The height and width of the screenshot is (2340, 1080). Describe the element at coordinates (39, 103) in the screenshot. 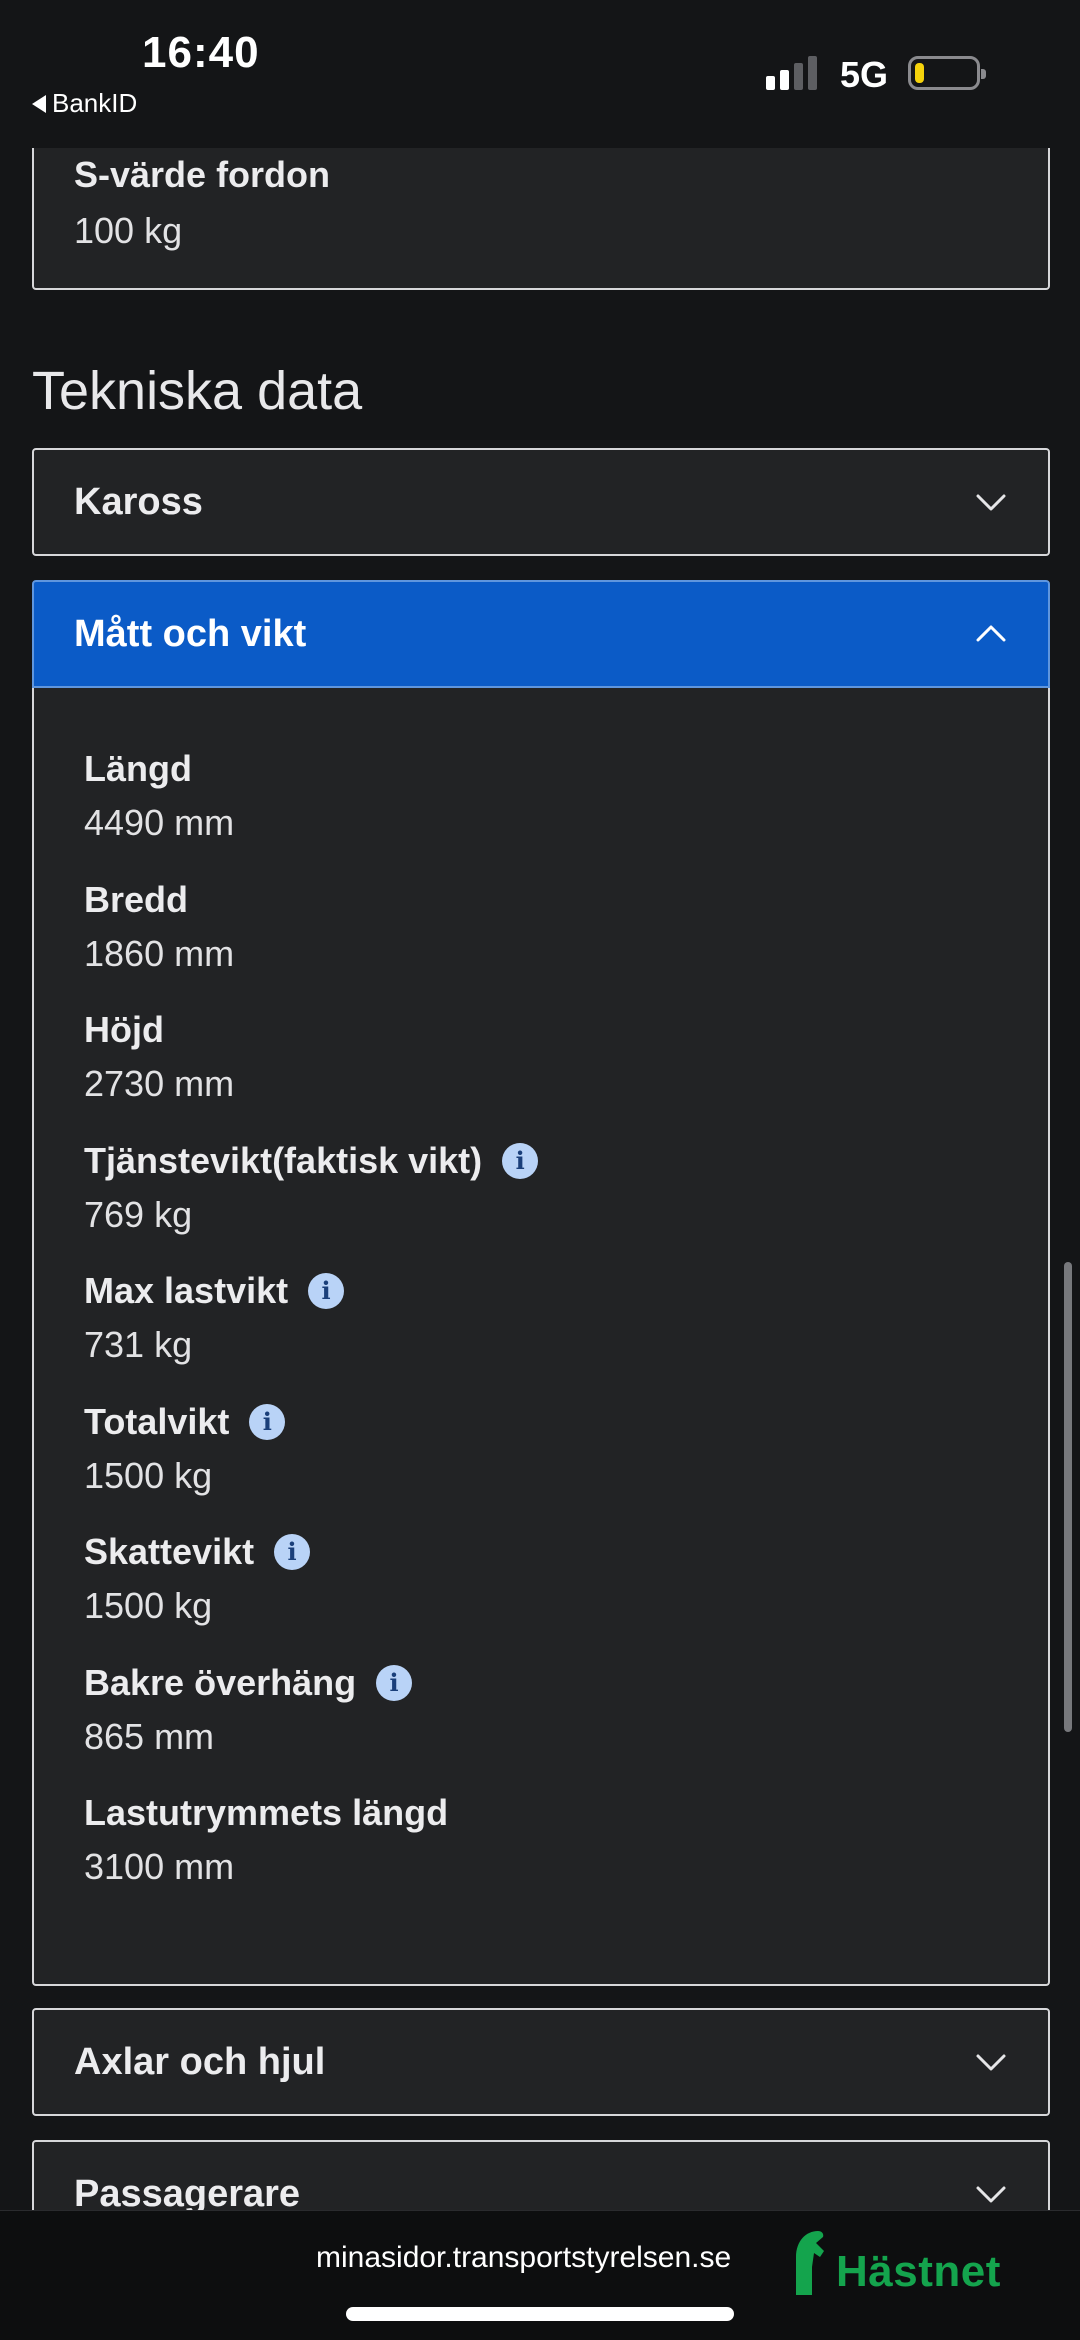

I see `back-arrow-icon` at that location.